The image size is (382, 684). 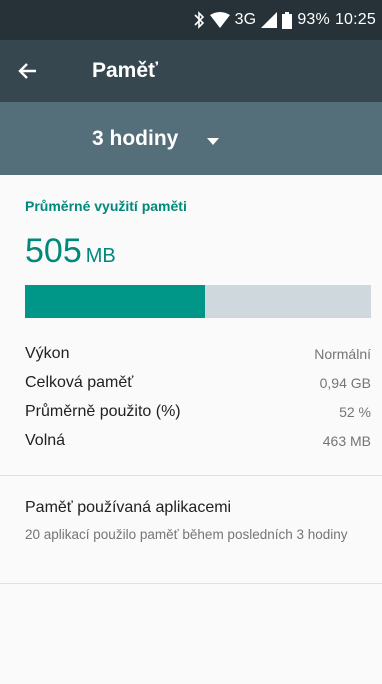 I want to click on battery-icon, so click(x=287, y=20).